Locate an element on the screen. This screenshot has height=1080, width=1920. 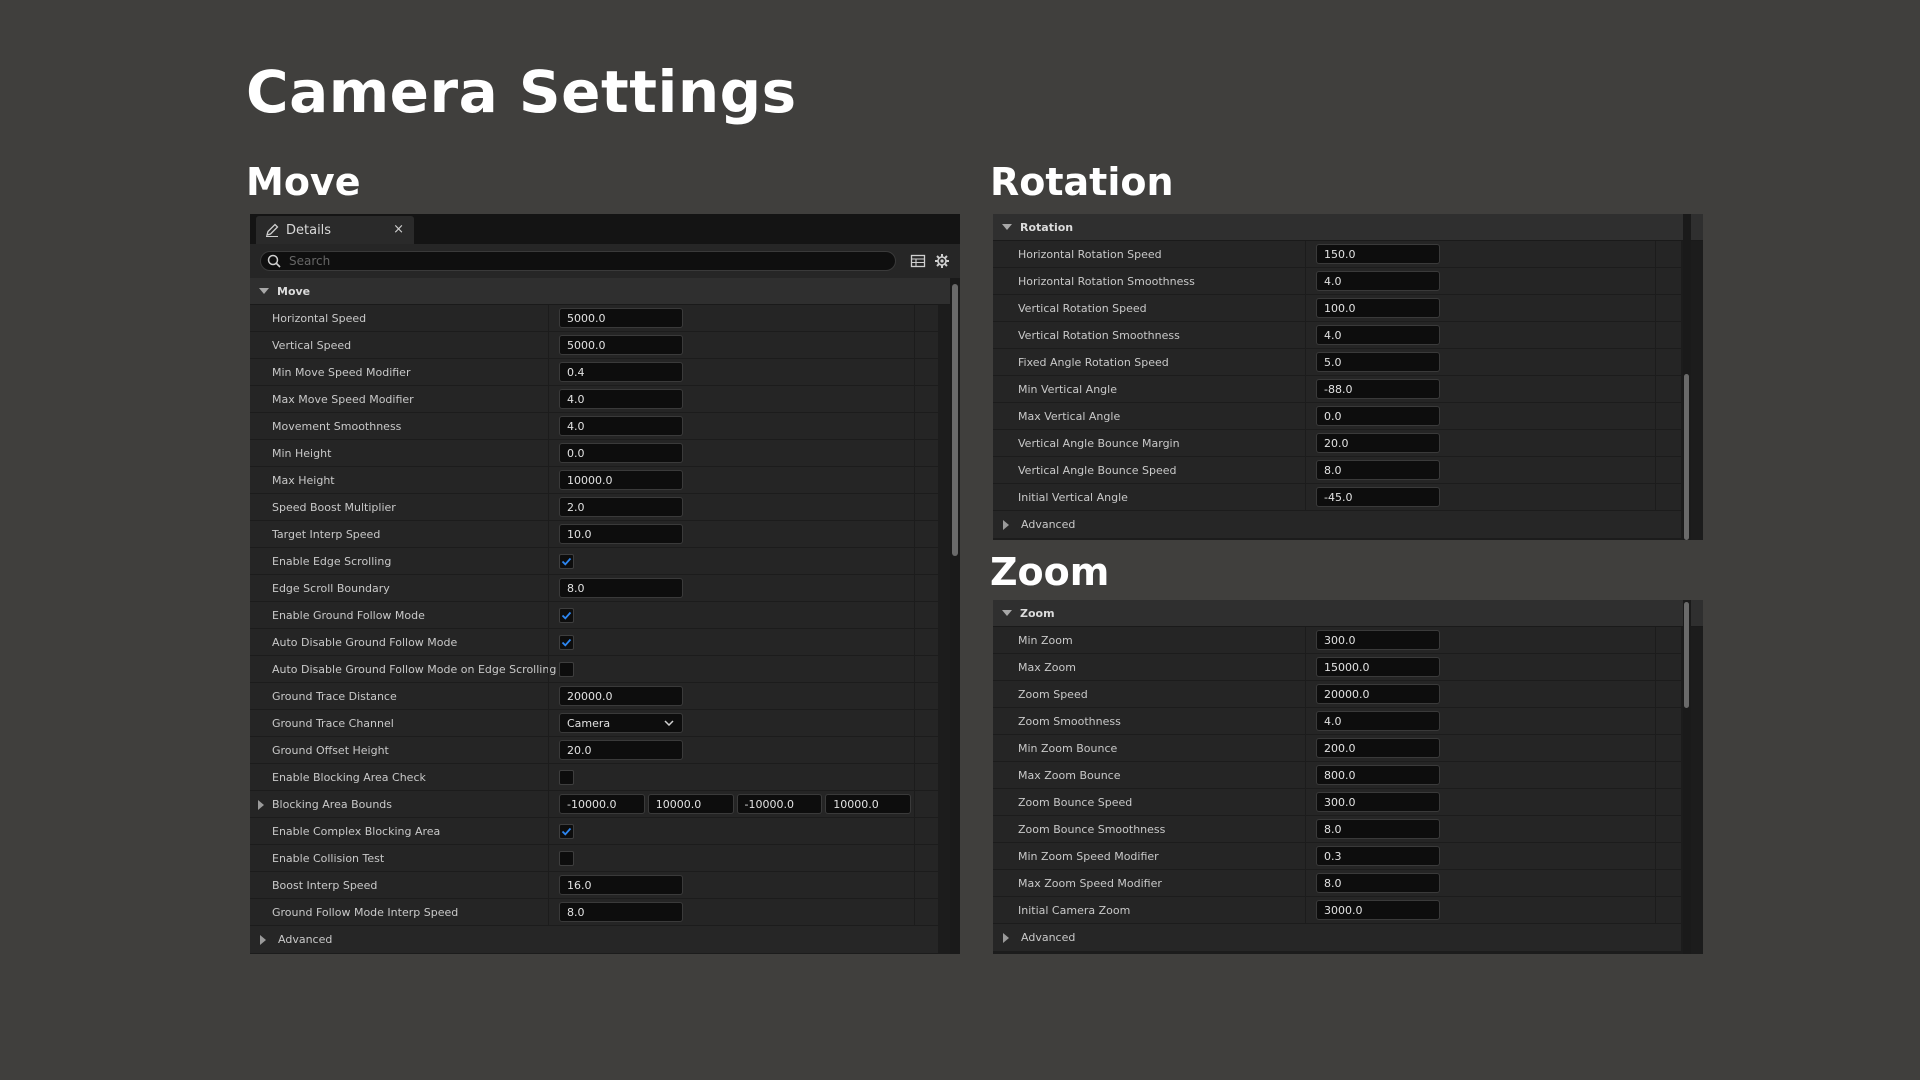
checkmark-icon is located at coordinates (566, 615).